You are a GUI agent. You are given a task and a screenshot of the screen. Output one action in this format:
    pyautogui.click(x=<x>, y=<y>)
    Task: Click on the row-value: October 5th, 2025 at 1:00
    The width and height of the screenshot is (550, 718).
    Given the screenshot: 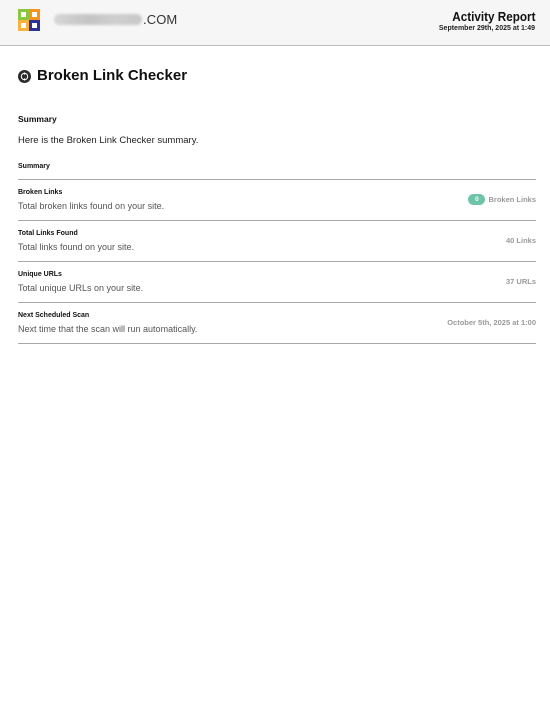 What is the action you would take?
    pyautogui.click(x=491, y=322)
    